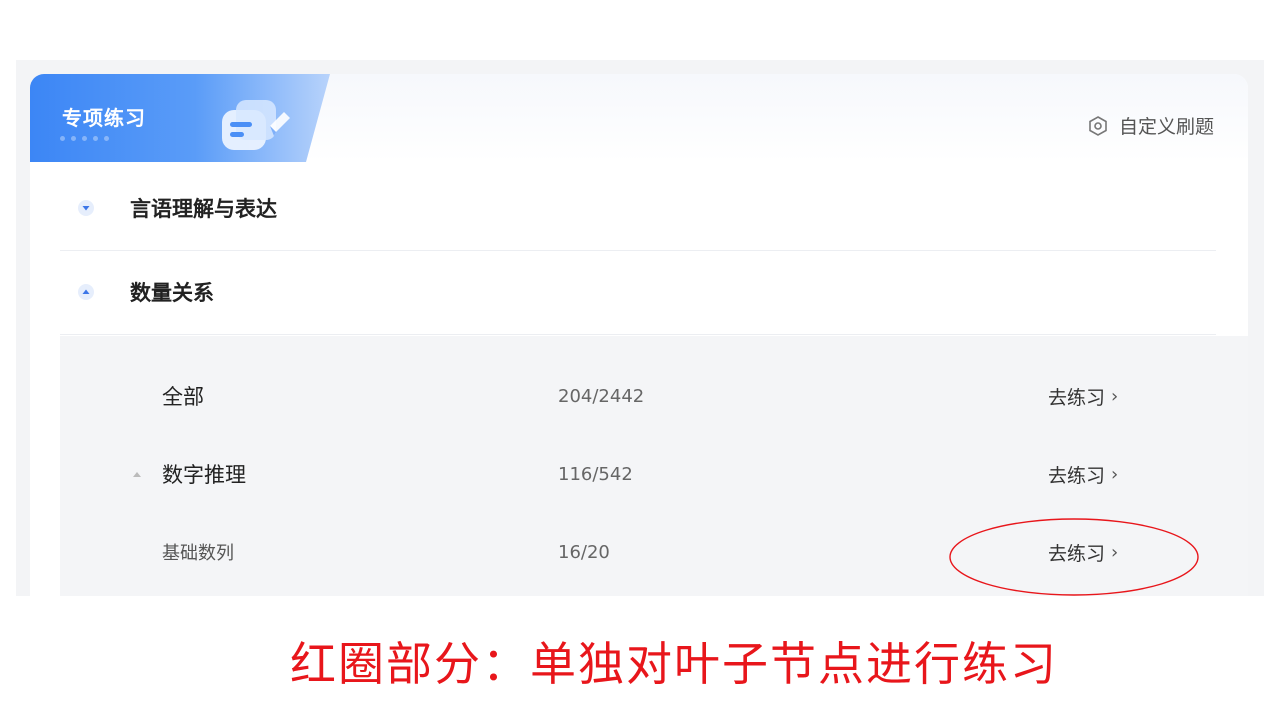  Describe the element at coordinates (654, 396) in the screenshot. I see `subcategory-row-all: 全部 204/2442 去练习 ›` at that location.